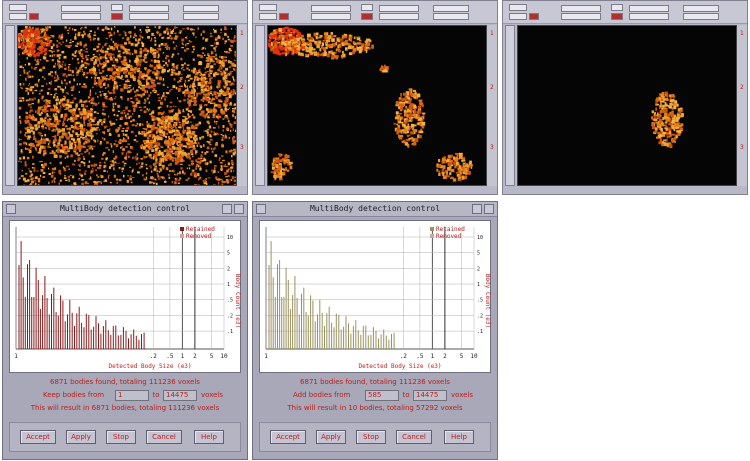 Image resolution: width=750 pixels, height=461 pixels. What do you see at coordinates (382, 395) in the screenshot?
I see `range-from-input: 585` at bounding box center [382, 395].